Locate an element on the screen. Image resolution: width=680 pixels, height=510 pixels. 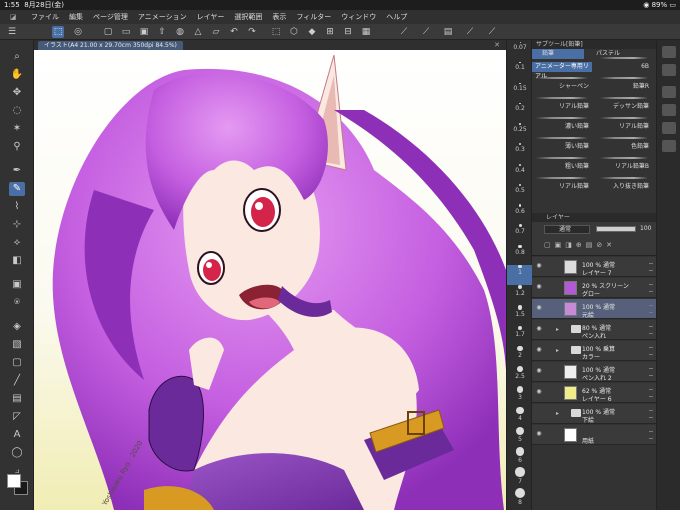
layer-row: ◉ 用紙 is located at coordinates (594, 435).